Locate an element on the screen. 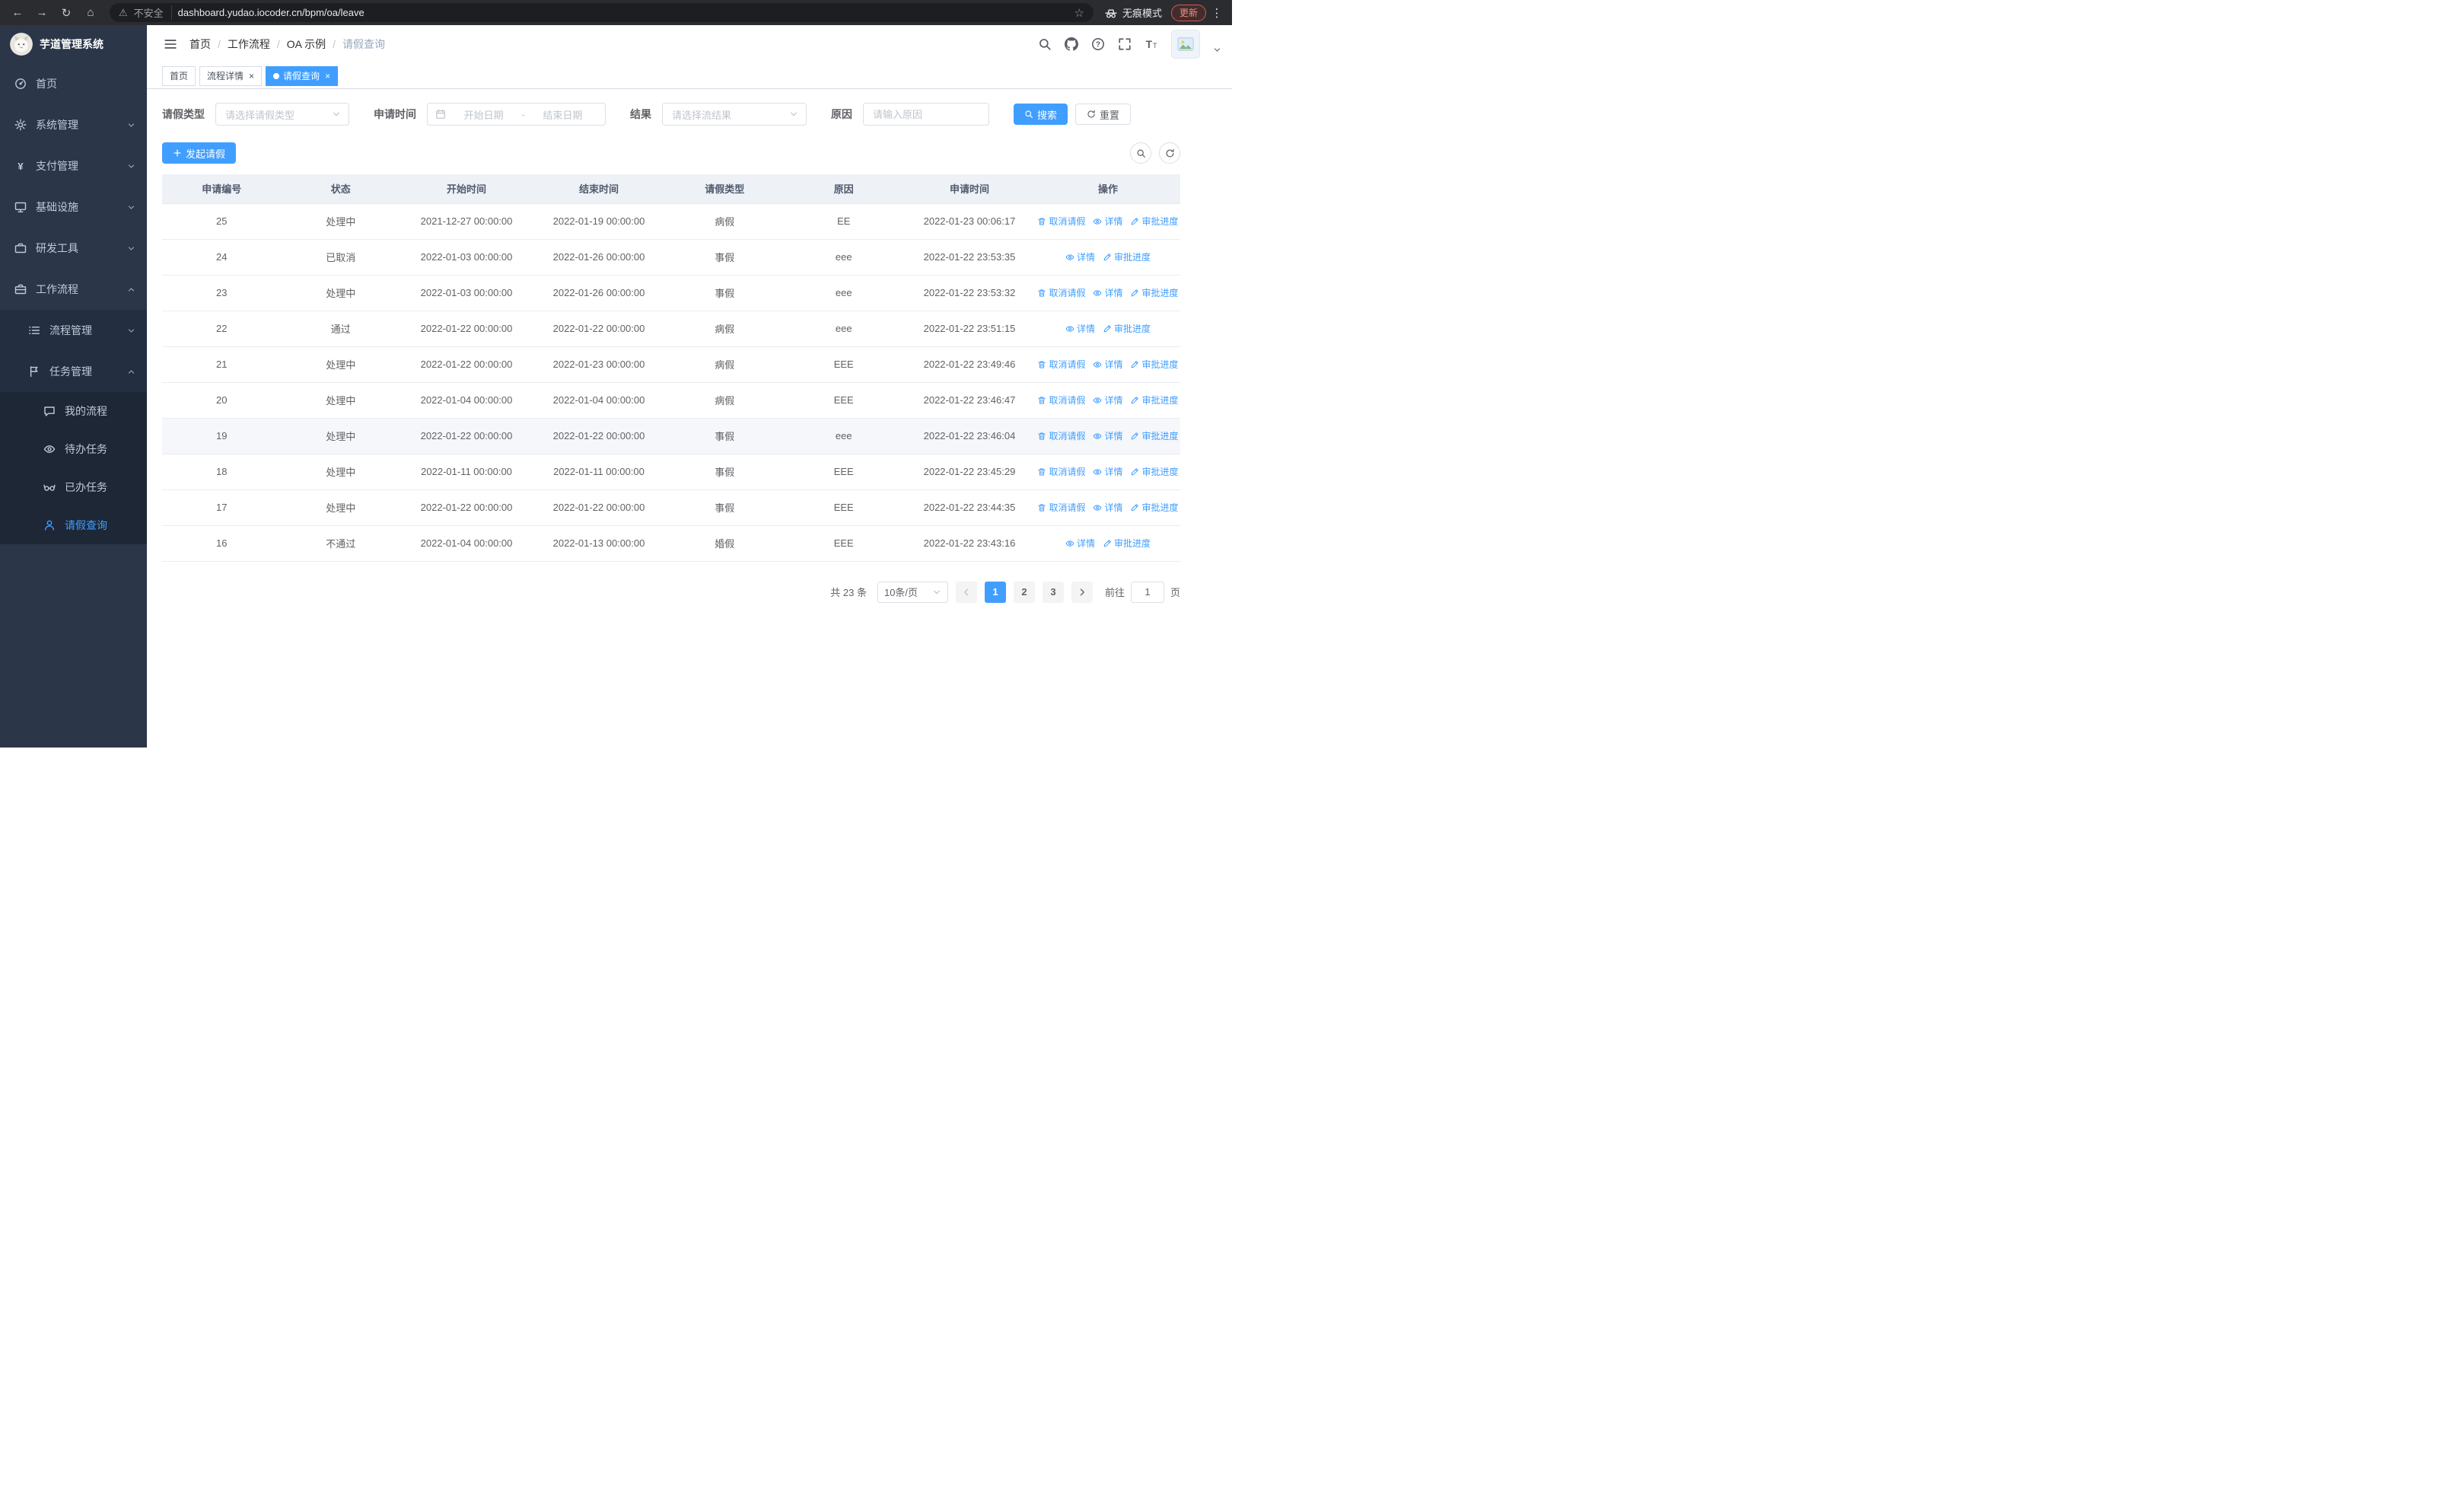 This screenshot has width=2464, height=1495. avatar-dropdown-caret-icon is located at coordinates (1217, 50).